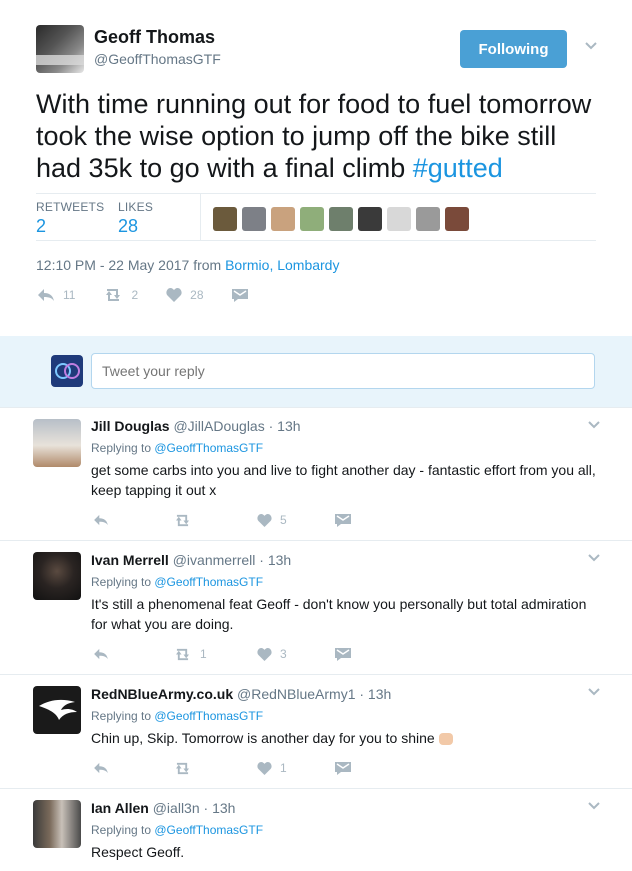  I want to click on retweets-count: 2, so click(41, 226).